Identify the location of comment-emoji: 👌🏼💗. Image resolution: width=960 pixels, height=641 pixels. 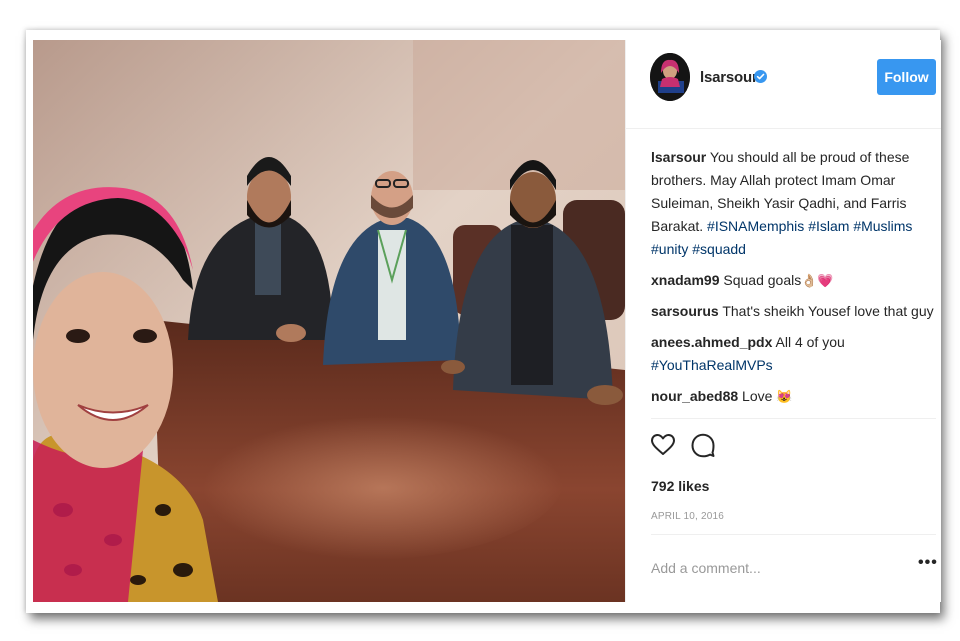
(817, 280).